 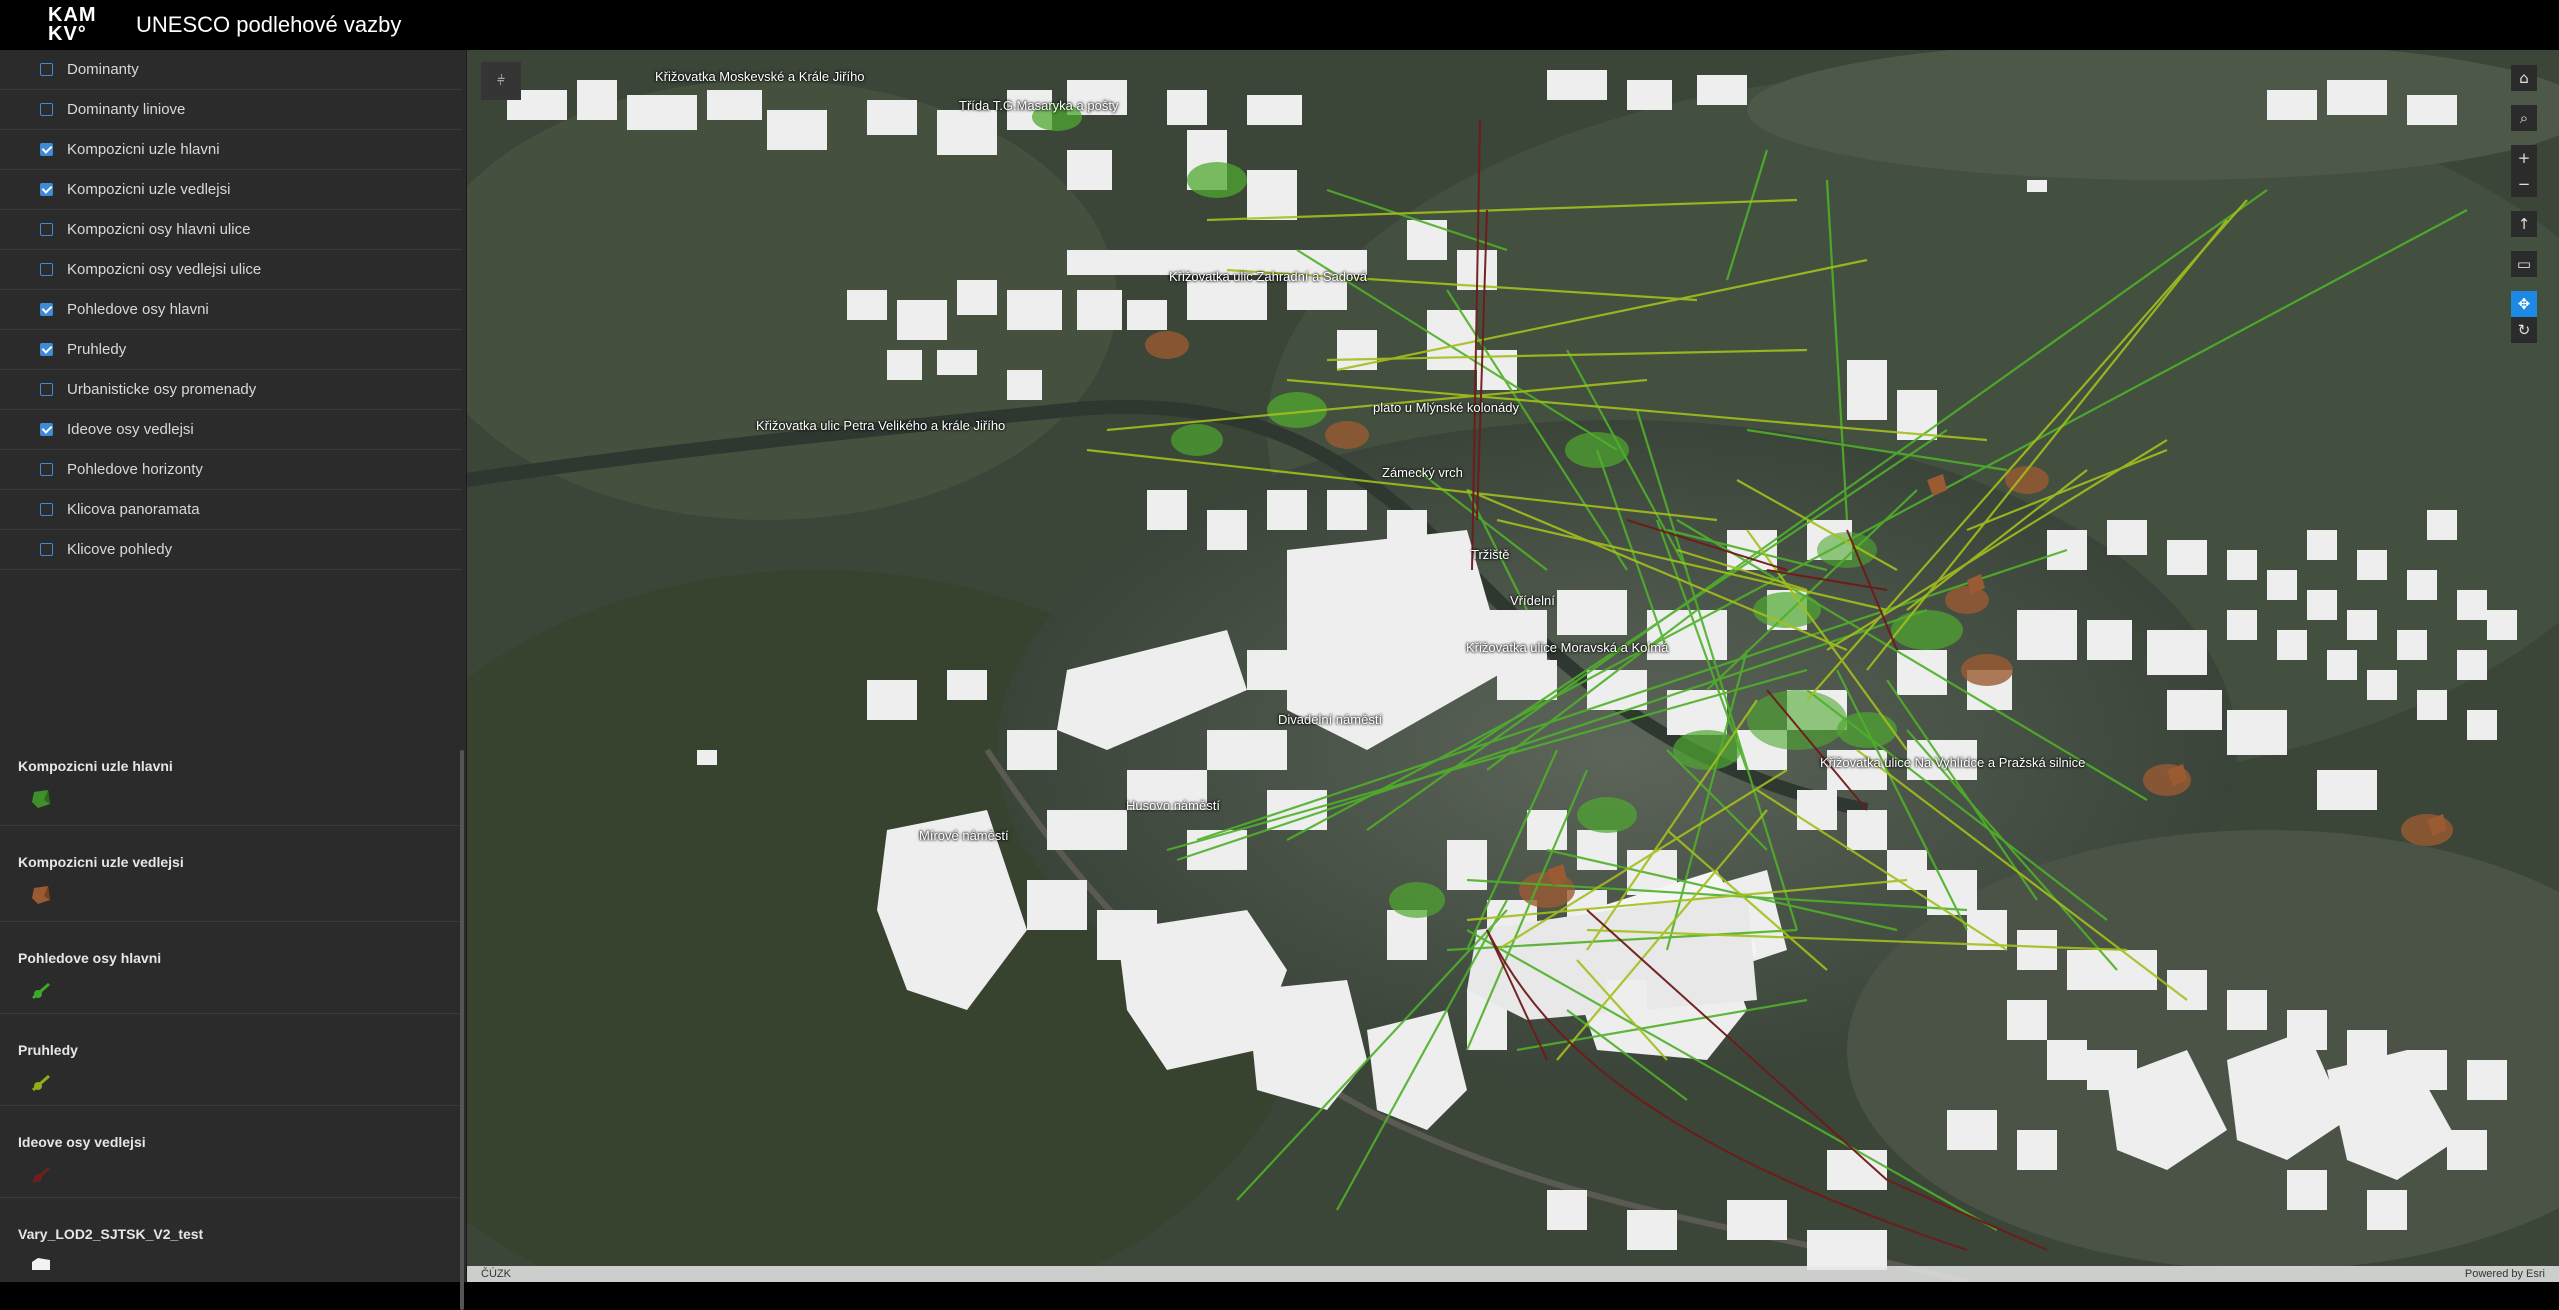 What do you see at coordinates (159, 229) in the screenshot?
I see `layer-label: Kompozicni osy hlavni ulice` at bounding box center [159, 229].